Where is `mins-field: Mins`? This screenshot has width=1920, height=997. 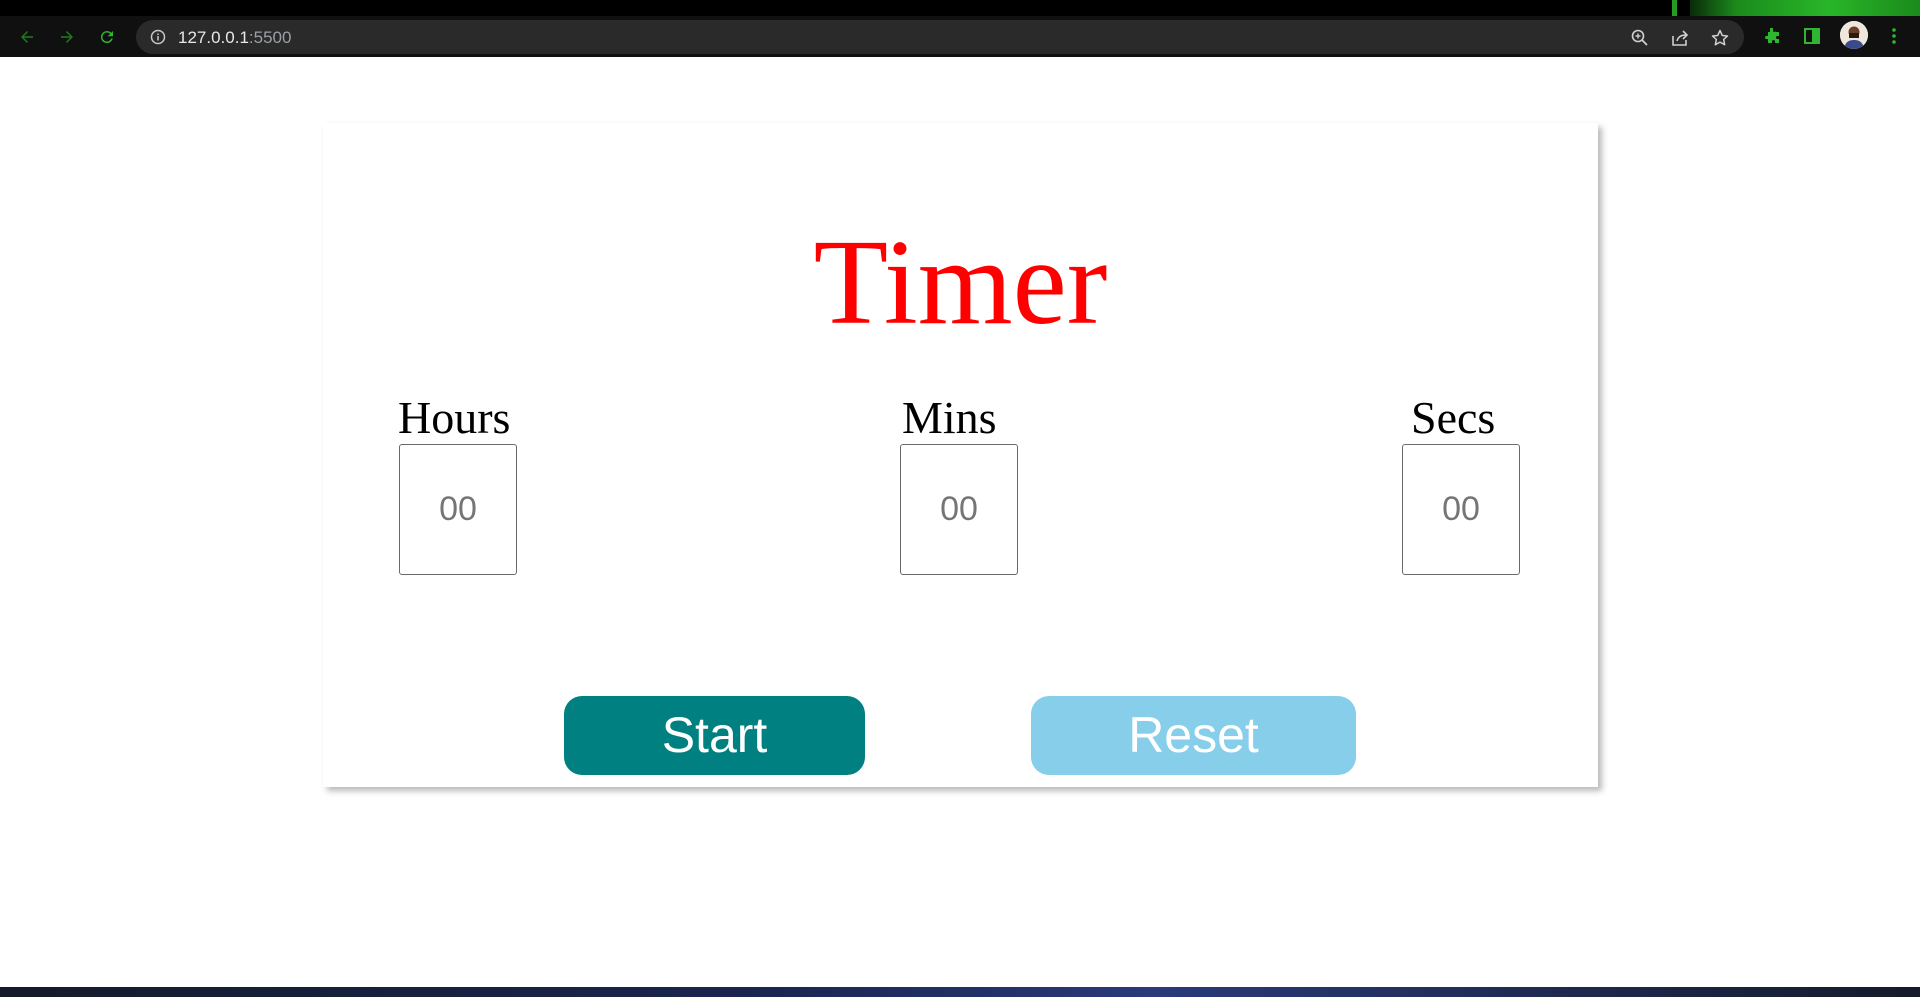
mins-field: Mins is located at coordinates (981, 483).